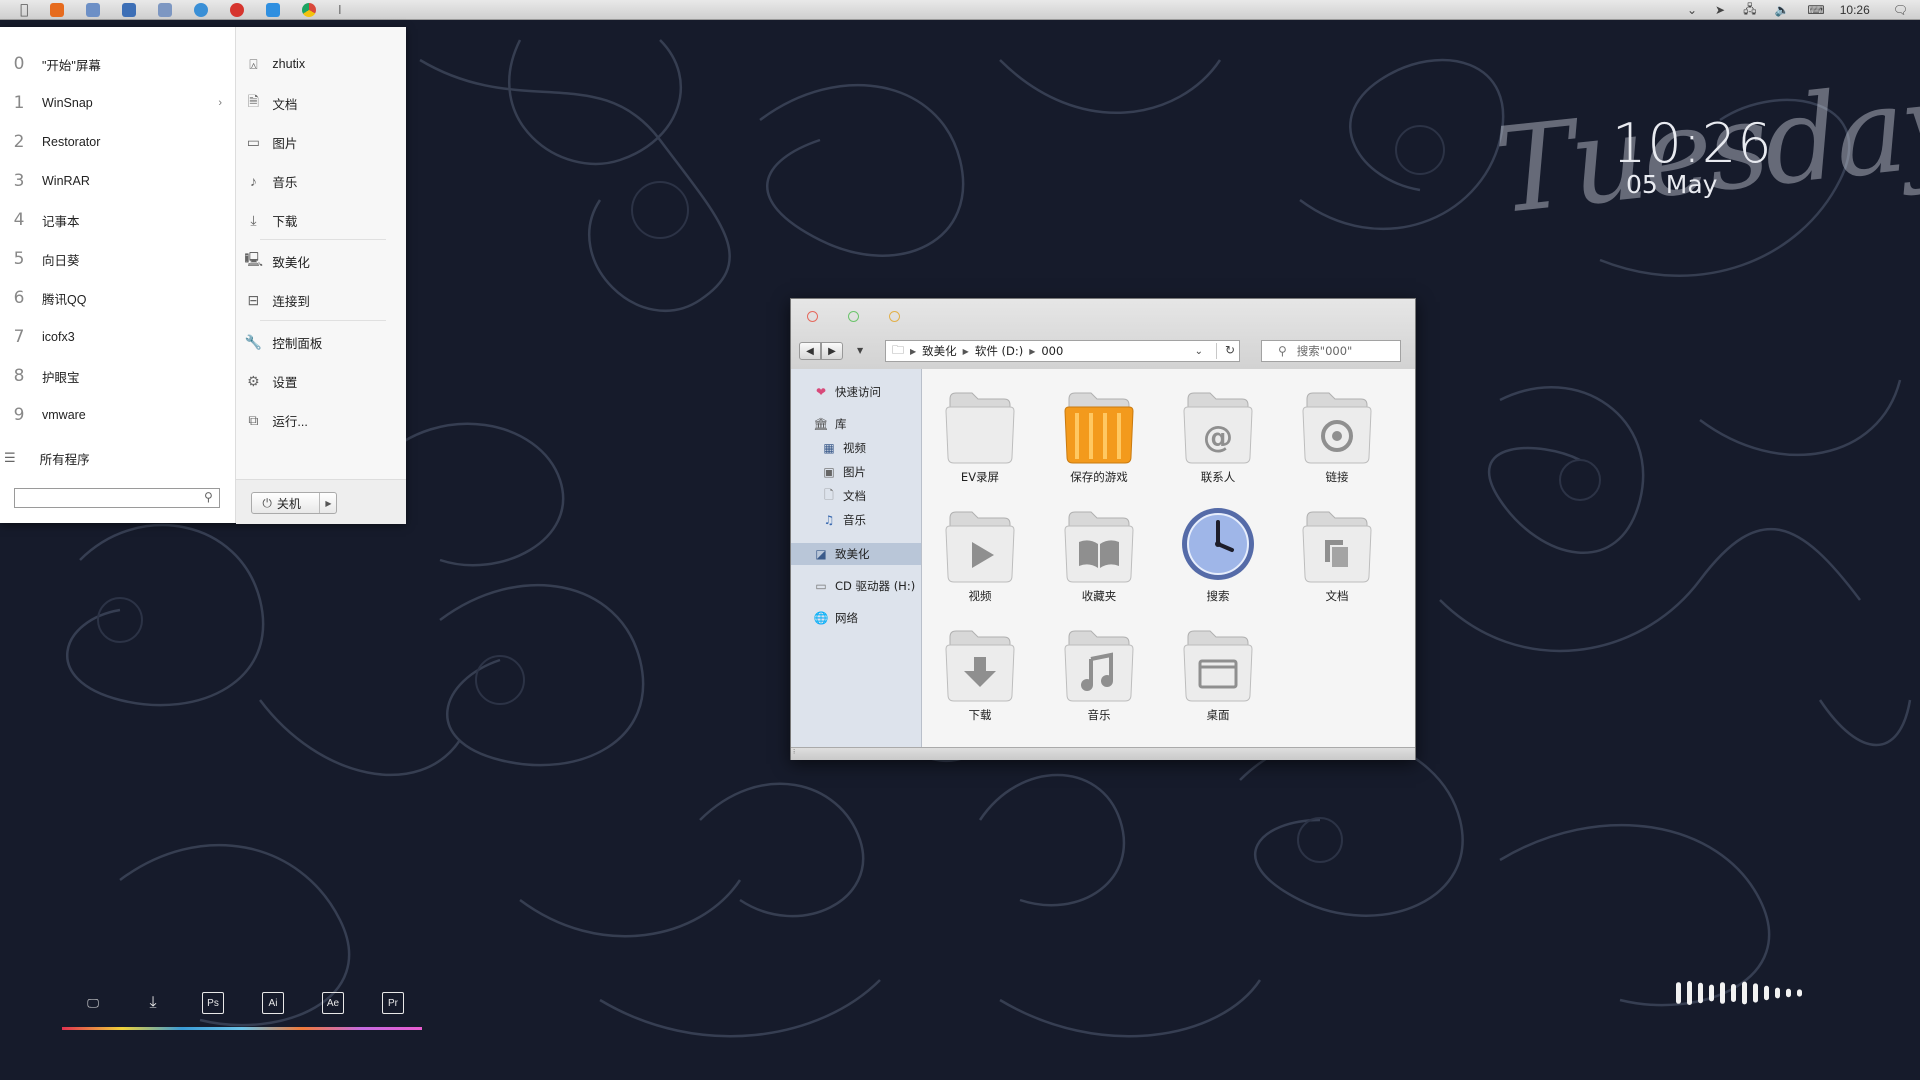 Image resolution: width=1920 pixels, height=1080 pixels. I want to click on program-item-restorator: 2 Restorator, so click(118, 142).